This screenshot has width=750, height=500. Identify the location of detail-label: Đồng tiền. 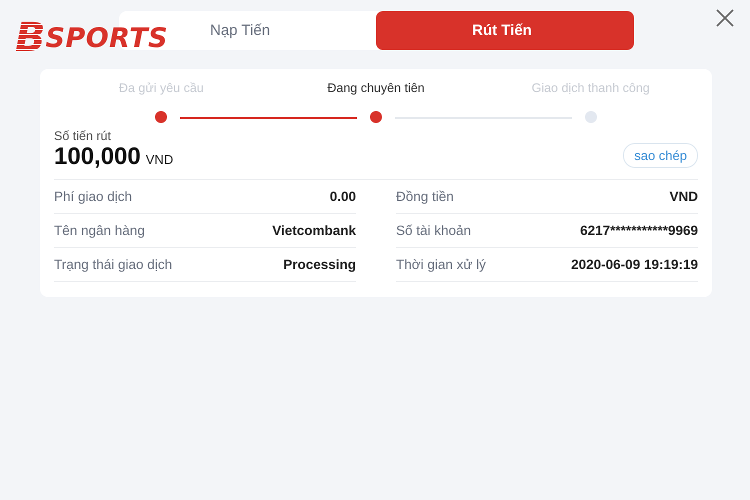
(425, 196).